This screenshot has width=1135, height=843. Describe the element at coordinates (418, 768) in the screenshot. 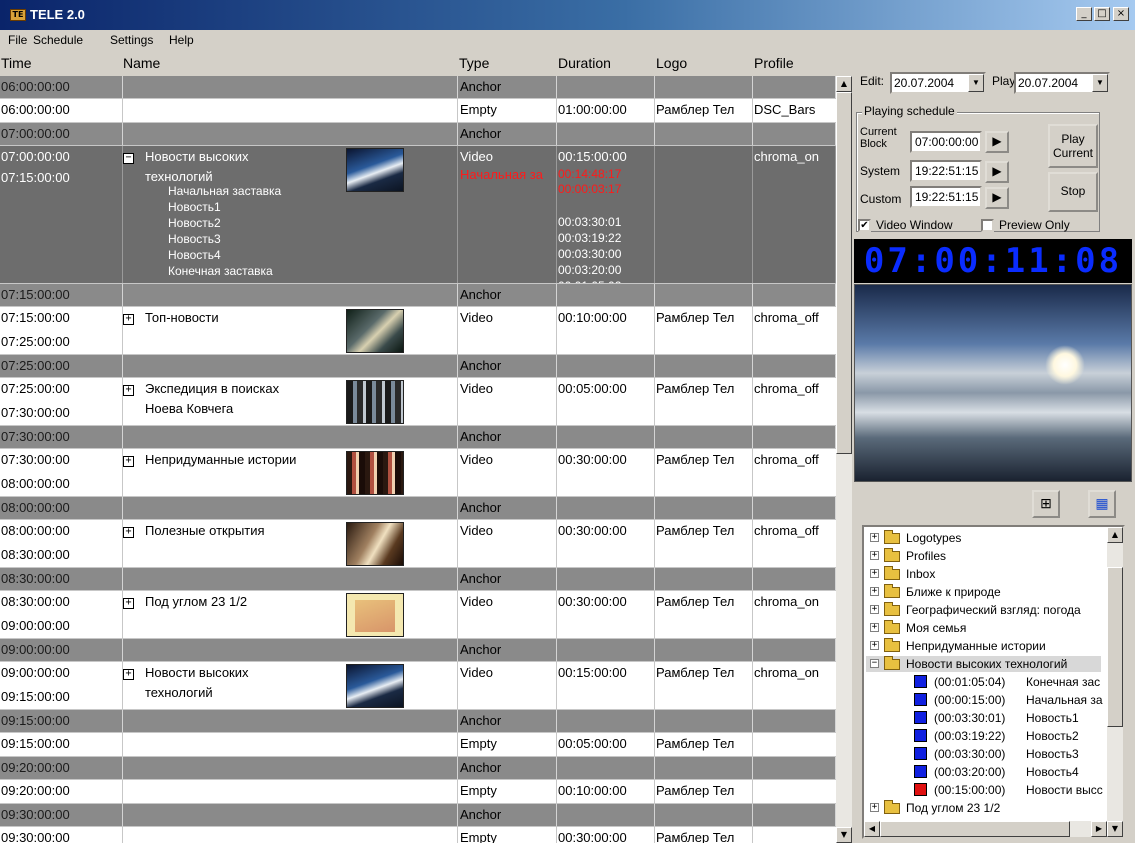

I see `anchor-row: 09:20:00:00 Anchor` at that location.